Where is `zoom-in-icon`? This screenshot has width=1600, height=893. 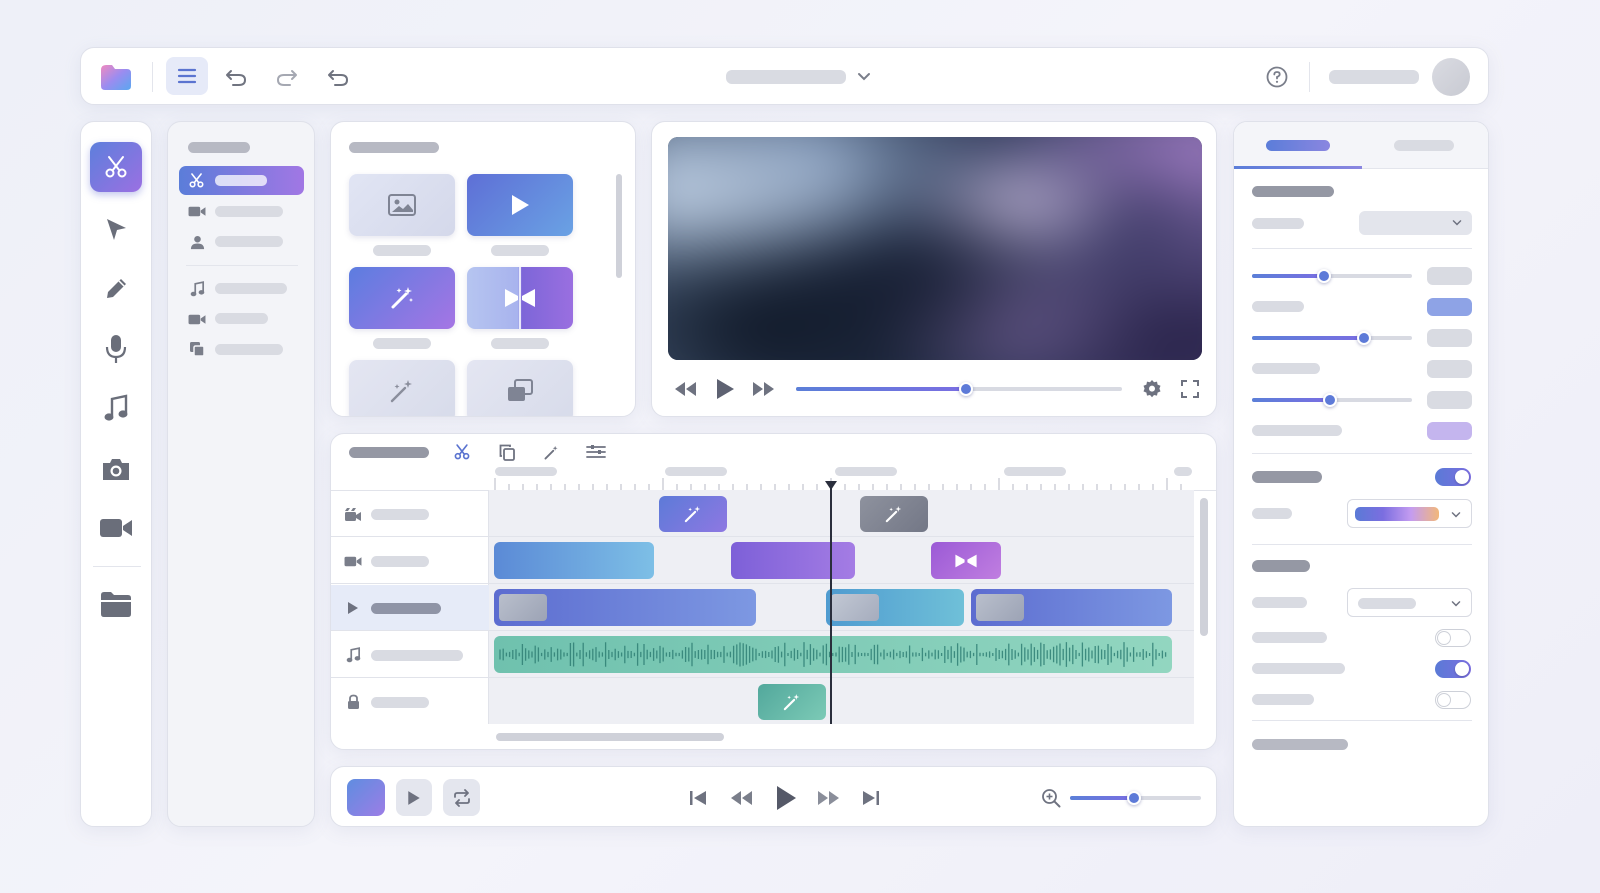 zoom-in-icon is located at coordinates (1051, 798).